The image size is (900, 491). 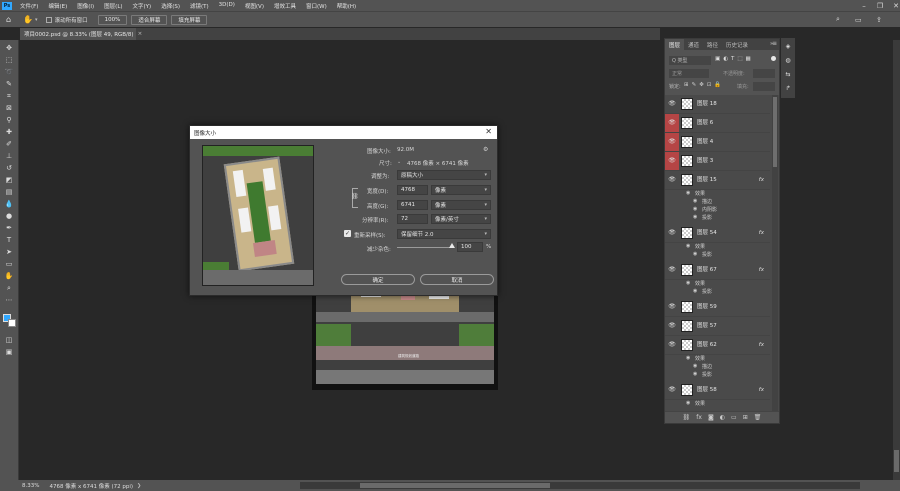 What do you see at coordinates (9, 352) in the screenshot?
I see `screen-mode-icon: ▣` at bounding box center [9, 352].